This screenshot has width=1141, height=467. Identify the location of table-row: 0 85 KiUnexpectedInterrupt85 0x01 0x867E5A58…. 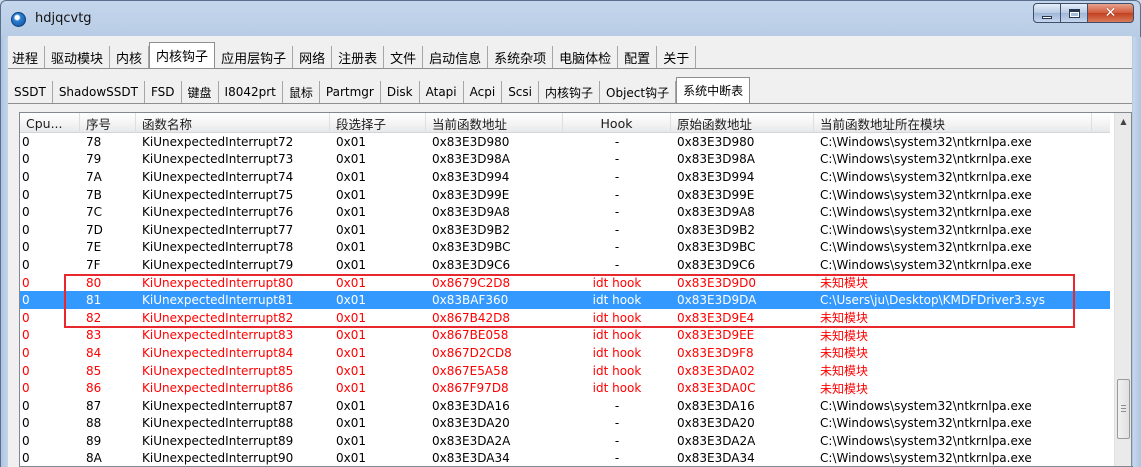
(565, 371).